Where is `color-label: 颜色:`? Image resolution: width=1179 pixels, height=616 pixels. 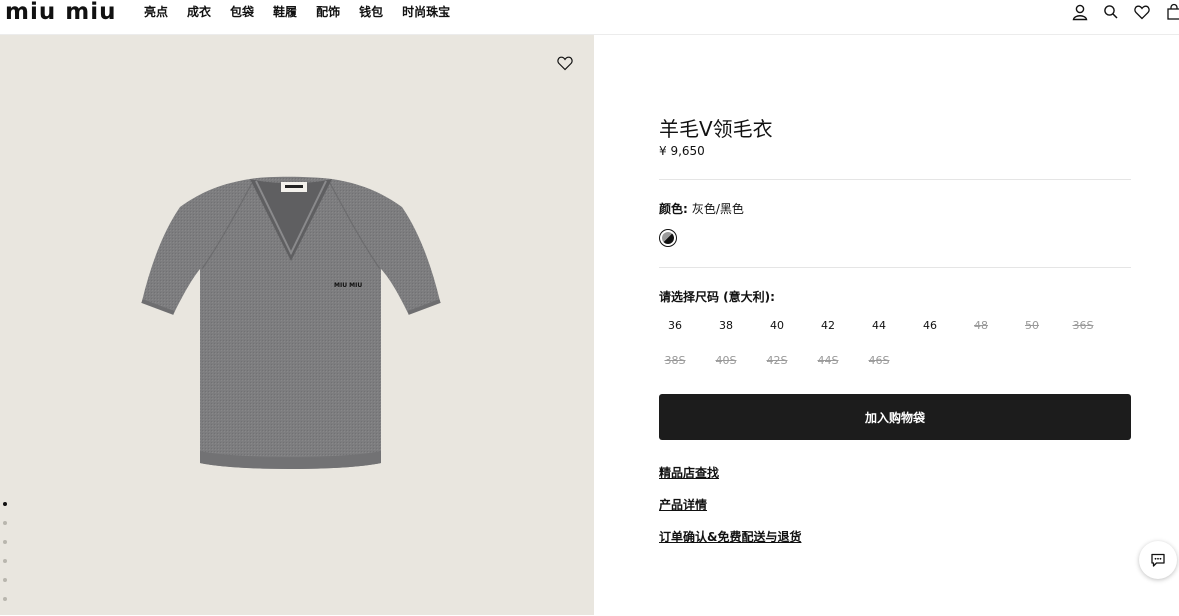 color-label: 颜色: is located at coordinates (673, 209).